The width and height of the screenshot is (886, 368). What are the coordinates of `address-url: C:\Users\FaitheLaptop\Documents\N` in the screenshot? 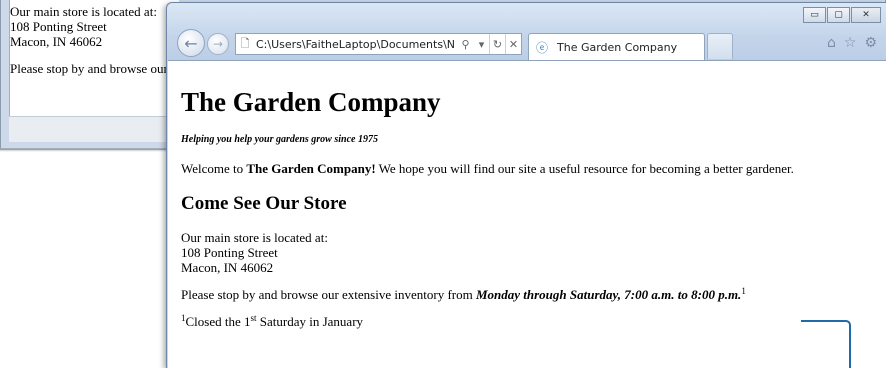 It's located at (355, 44).